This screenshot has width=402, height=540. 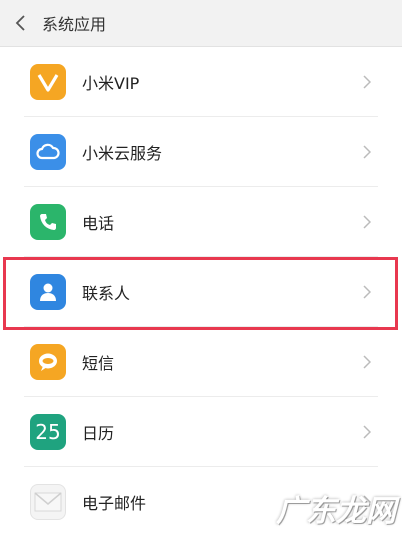 I want to click on list-item-phone: 电话, so click(x=201, y=222).